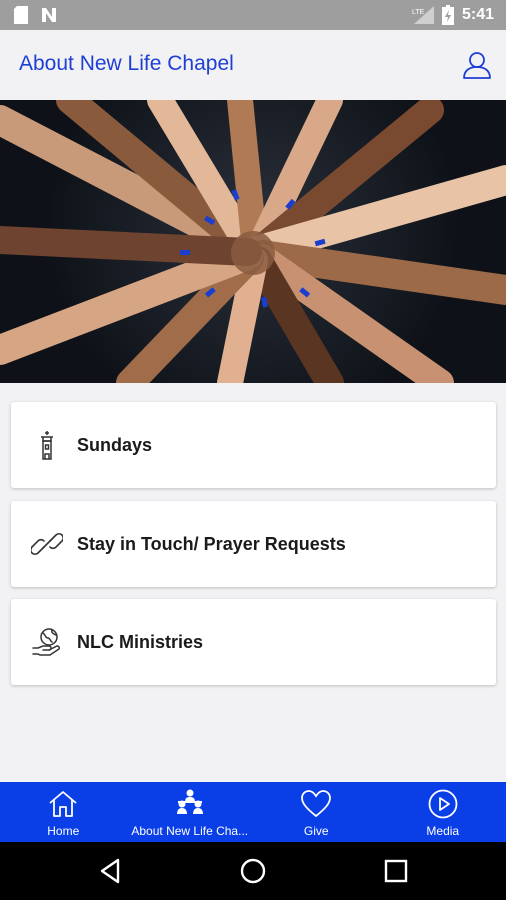 Image resolution: width=506 pixels, height=900 pixels. I want to click on nav-label: Media, so click(443, 831).